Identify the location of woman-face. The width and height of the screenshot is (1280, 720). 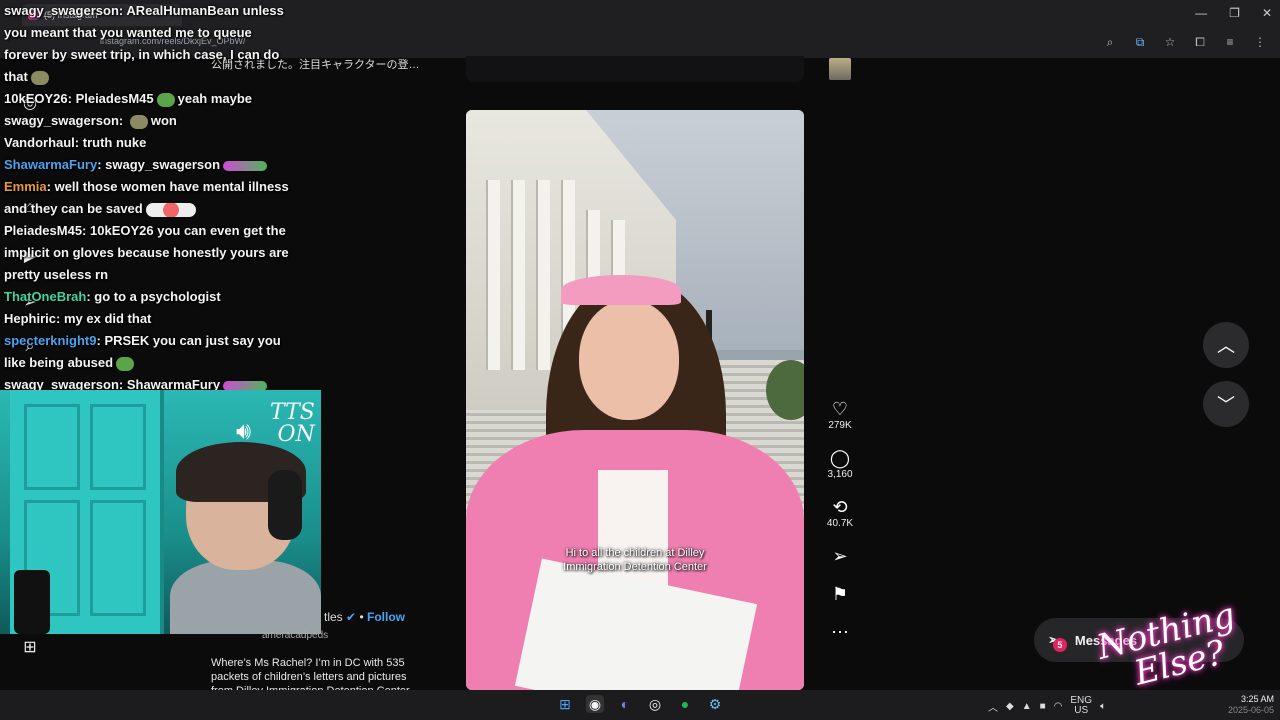
(629, 360).